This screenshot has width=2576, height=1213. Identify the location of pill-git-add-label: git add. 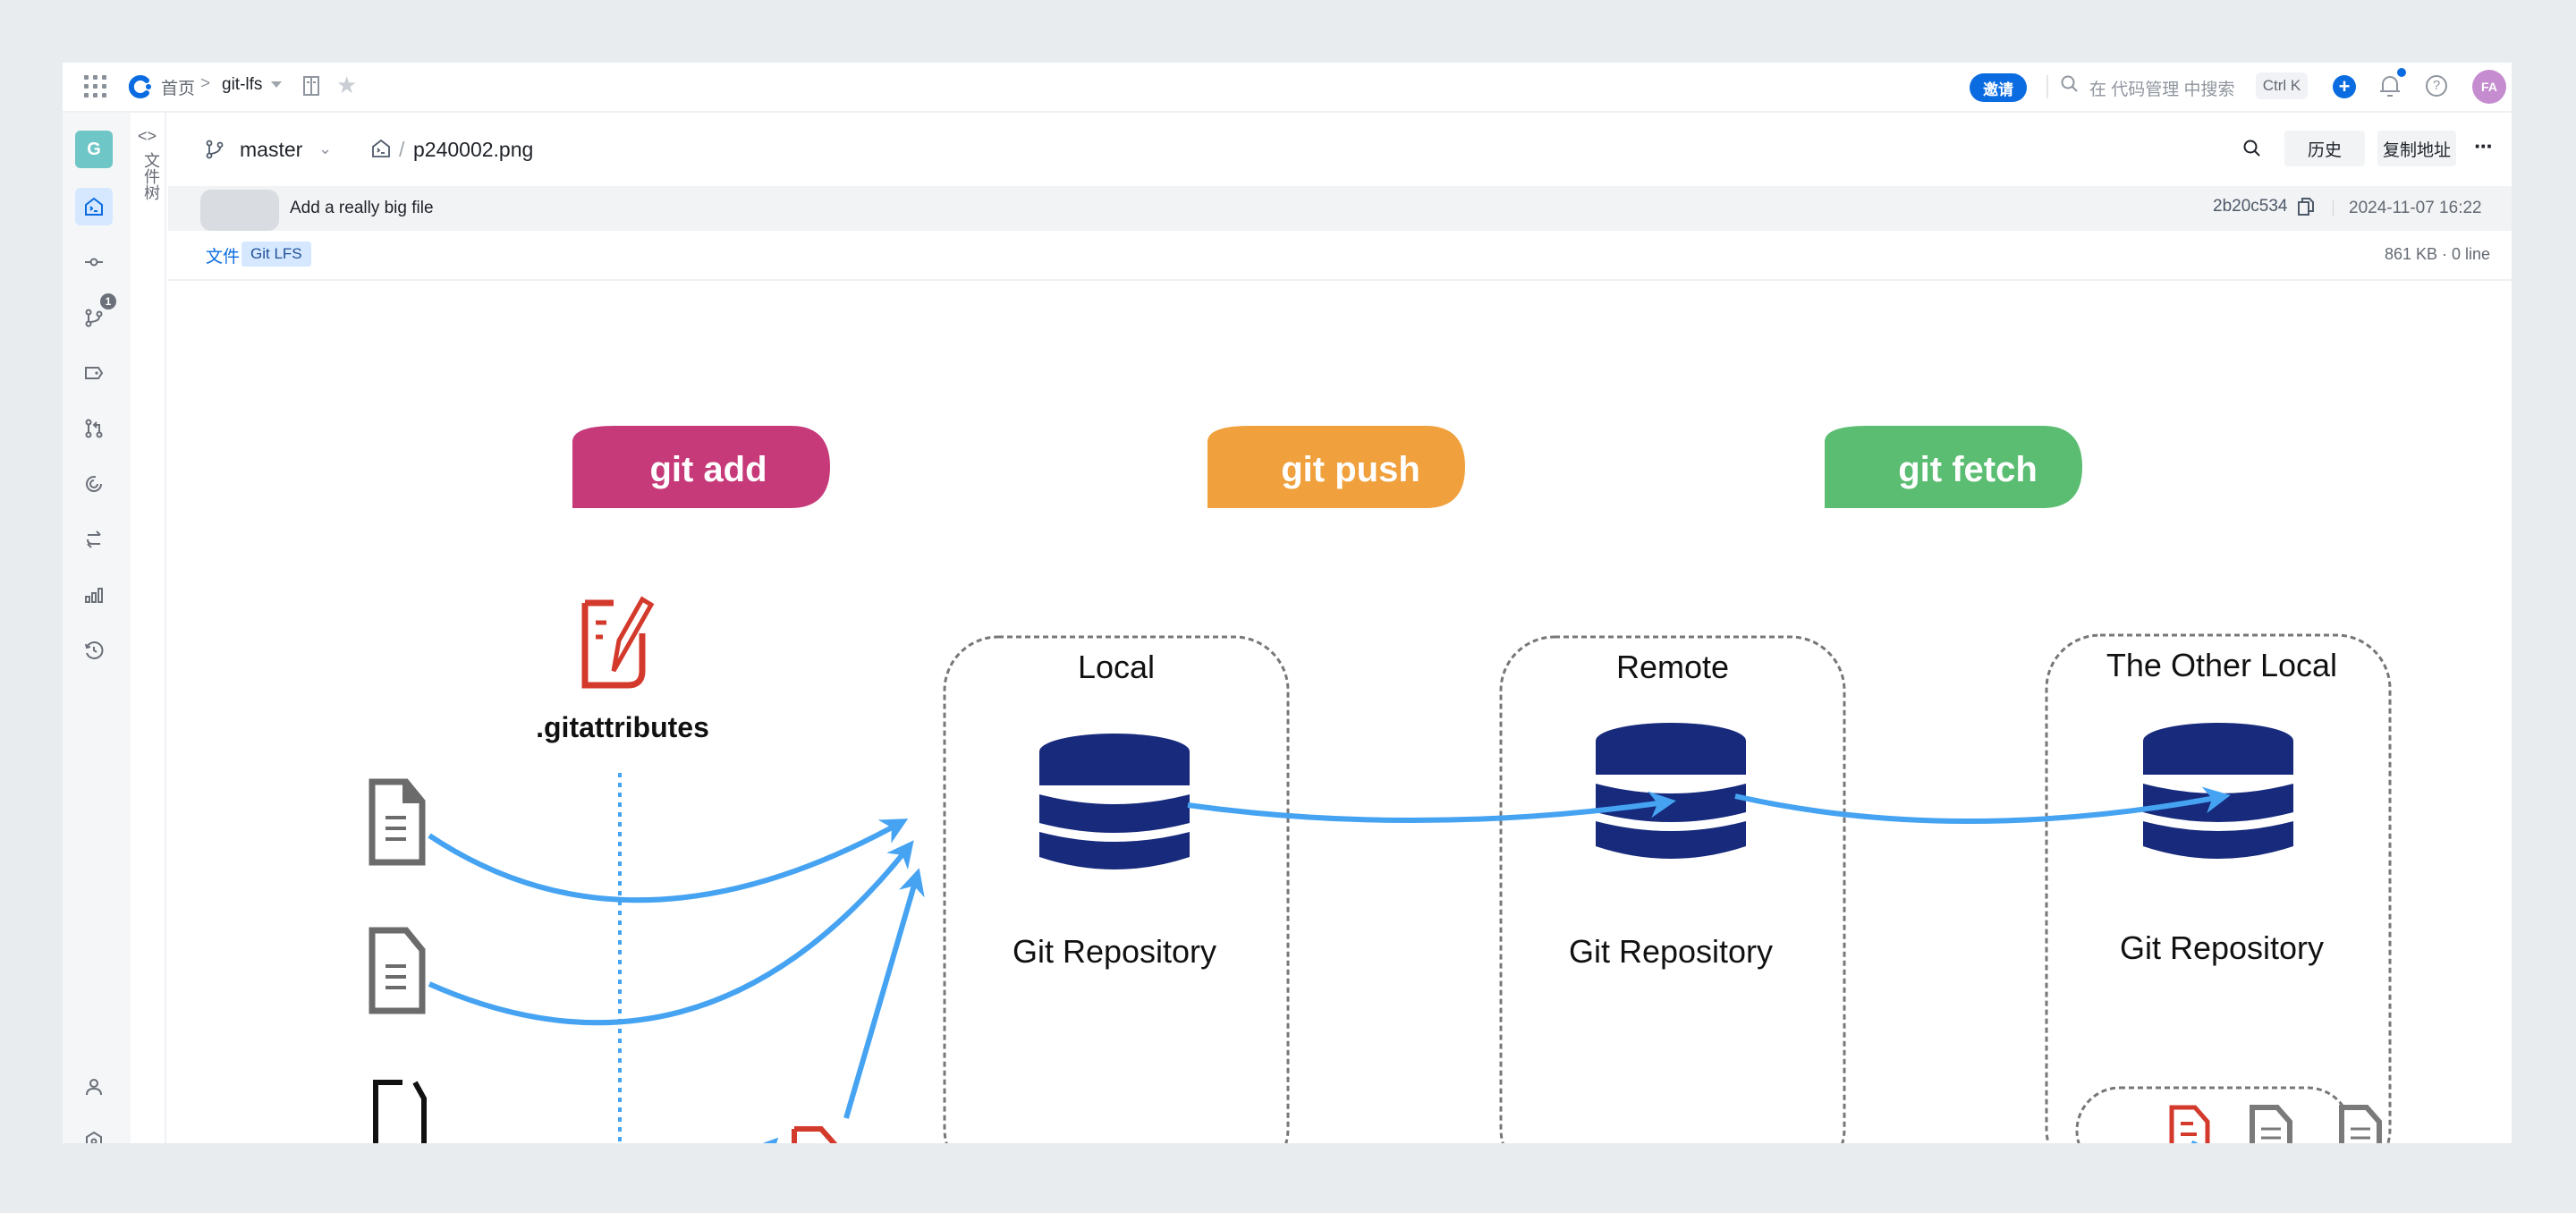
(708, 469).